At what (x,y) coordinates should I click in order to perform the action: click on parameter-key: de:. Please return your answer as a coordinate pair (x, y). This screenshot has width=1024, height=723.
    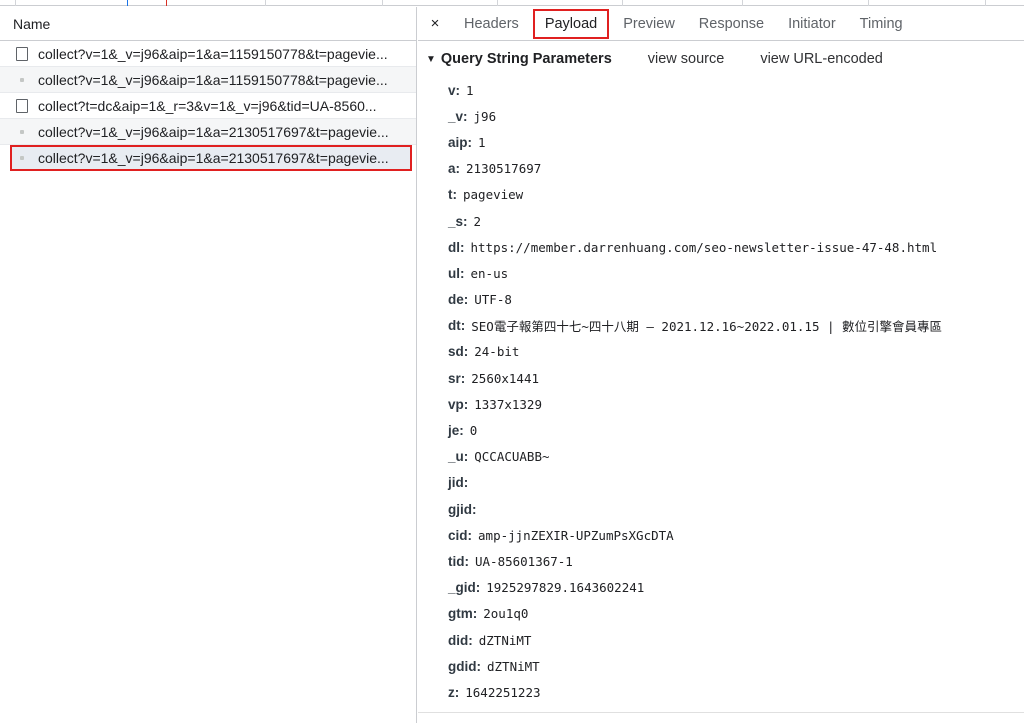
    Looking at the image, I should click on (458, 300).